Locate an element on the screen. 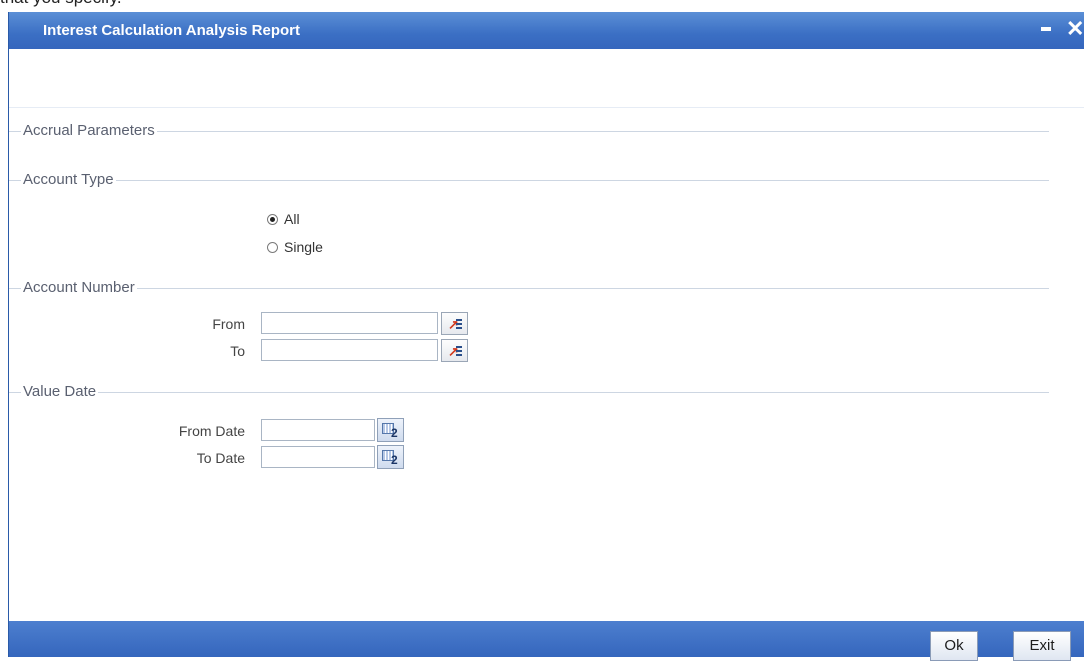 The height and width of the screenshot is (661, 1084). radio-all: All is located at coordinates (283, 219).